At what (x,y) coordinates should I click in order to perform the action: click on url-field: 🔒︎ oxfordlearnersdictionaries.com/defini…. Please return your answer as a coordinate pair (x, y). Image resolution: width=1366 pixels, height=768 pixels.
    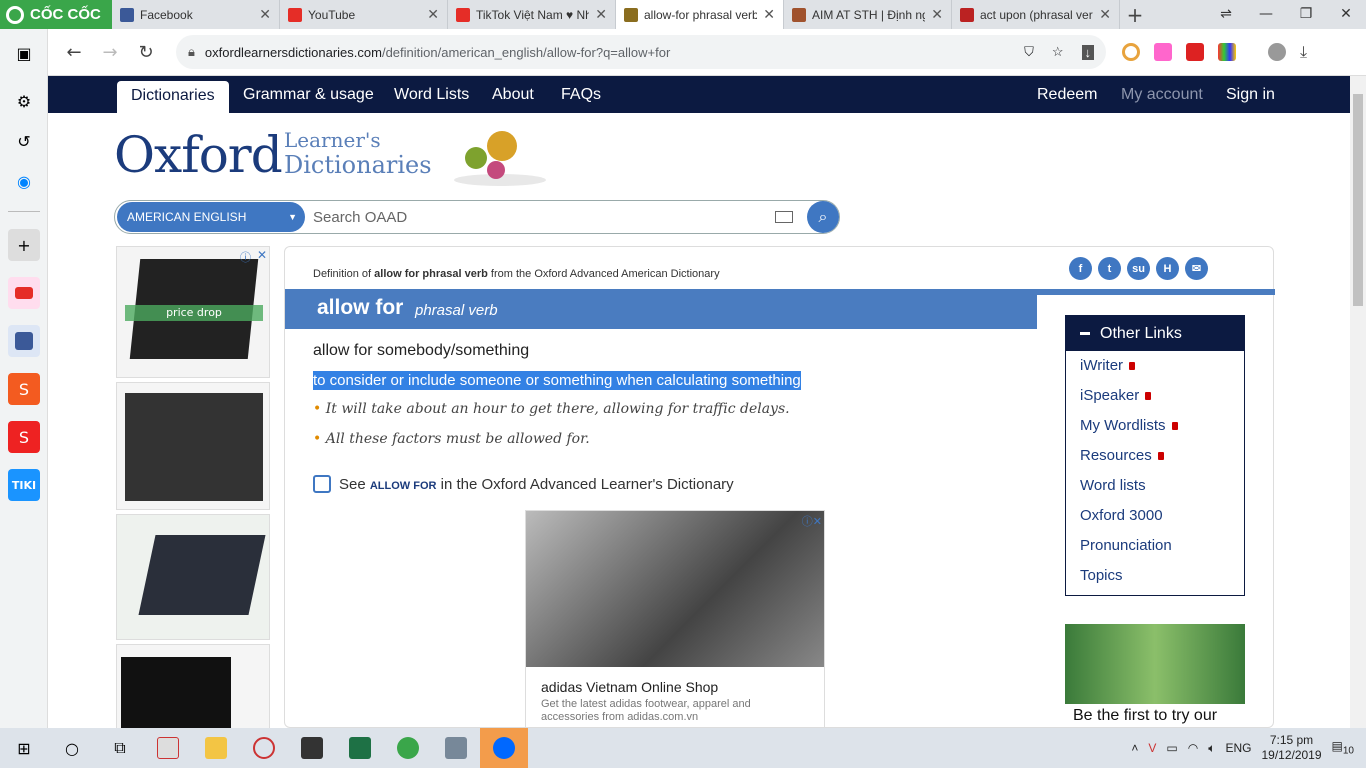
    Looking at the image, I should click on (641, 52).